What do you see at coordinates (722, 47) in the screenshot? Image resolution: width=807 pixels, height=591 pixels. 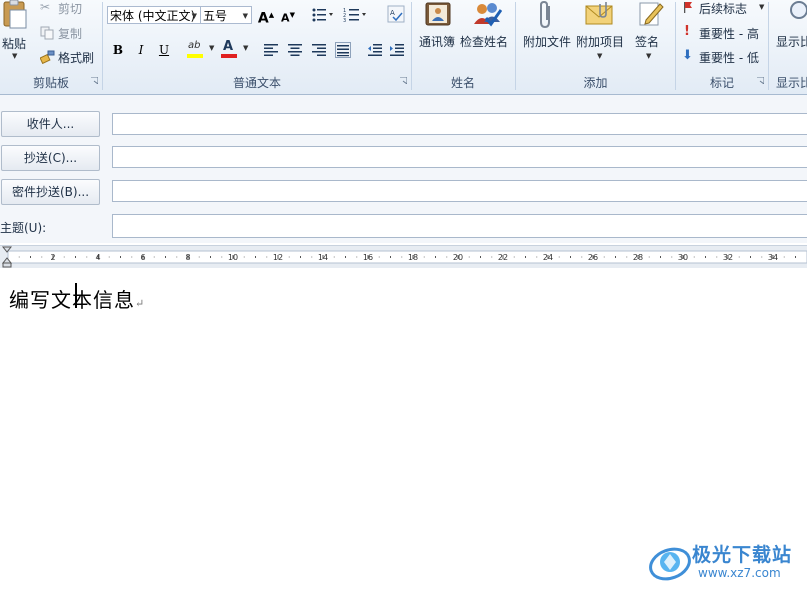 I see `tags-group: 后续标志 ▼ ! 重要性 - 高 ⬇ 重要性 - 低 标记` at bounding box center [722, 47].